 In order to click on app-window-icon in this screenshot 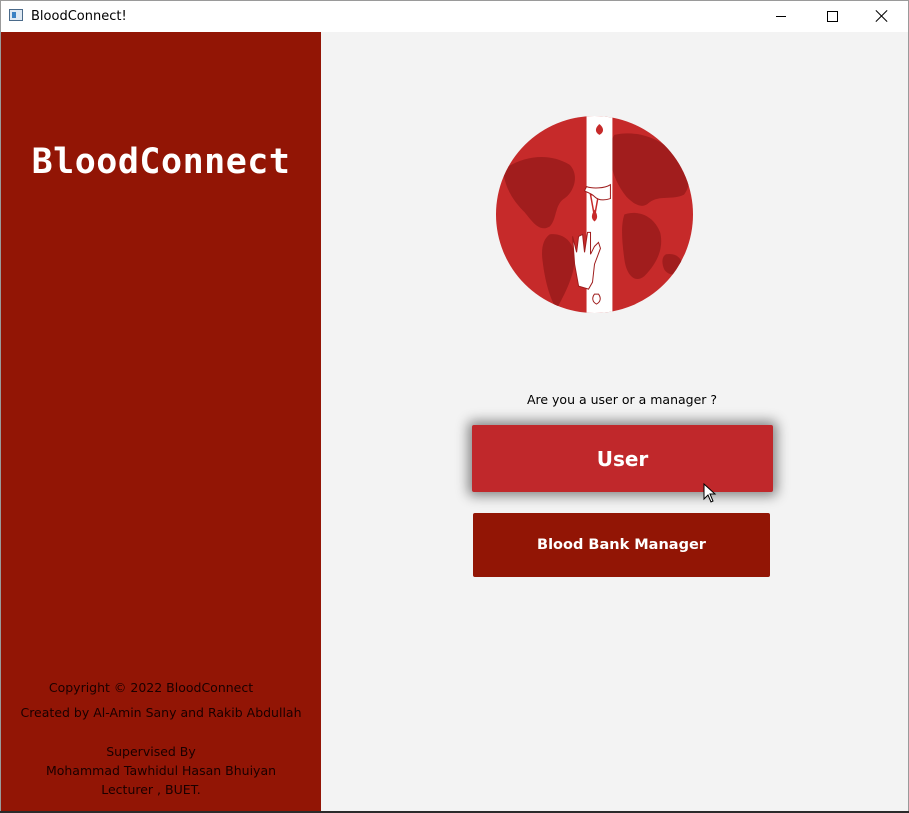, I will do `click(16, 15)`.